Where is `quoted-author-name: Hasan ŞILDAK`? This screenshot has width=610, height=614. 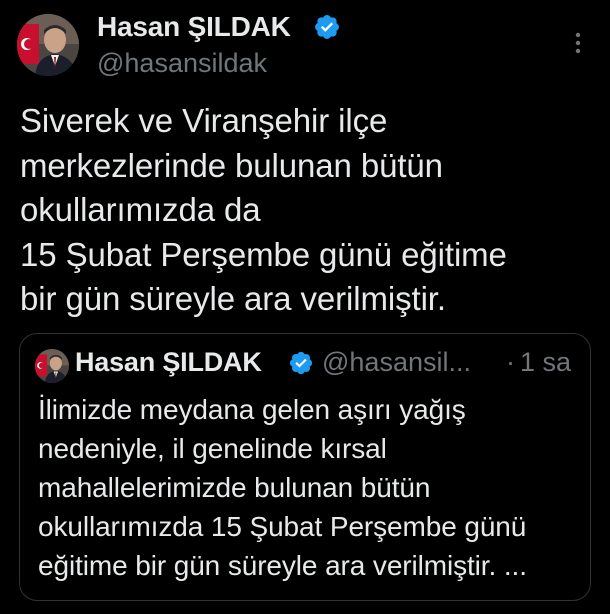 quoted-author-name: Hasan ŞILDAK is located at coordinates (168, 362).